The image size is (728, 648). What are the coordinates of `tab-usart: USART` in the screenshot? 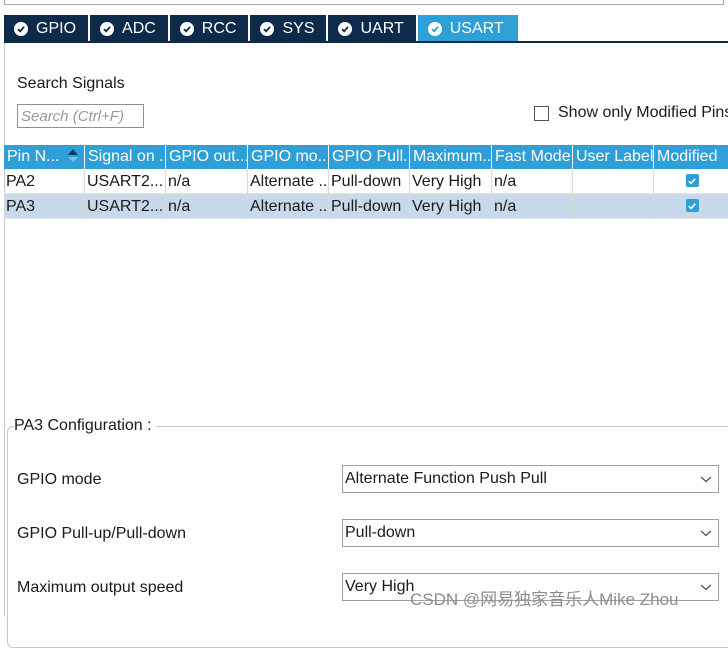 It's located at (467, 28).